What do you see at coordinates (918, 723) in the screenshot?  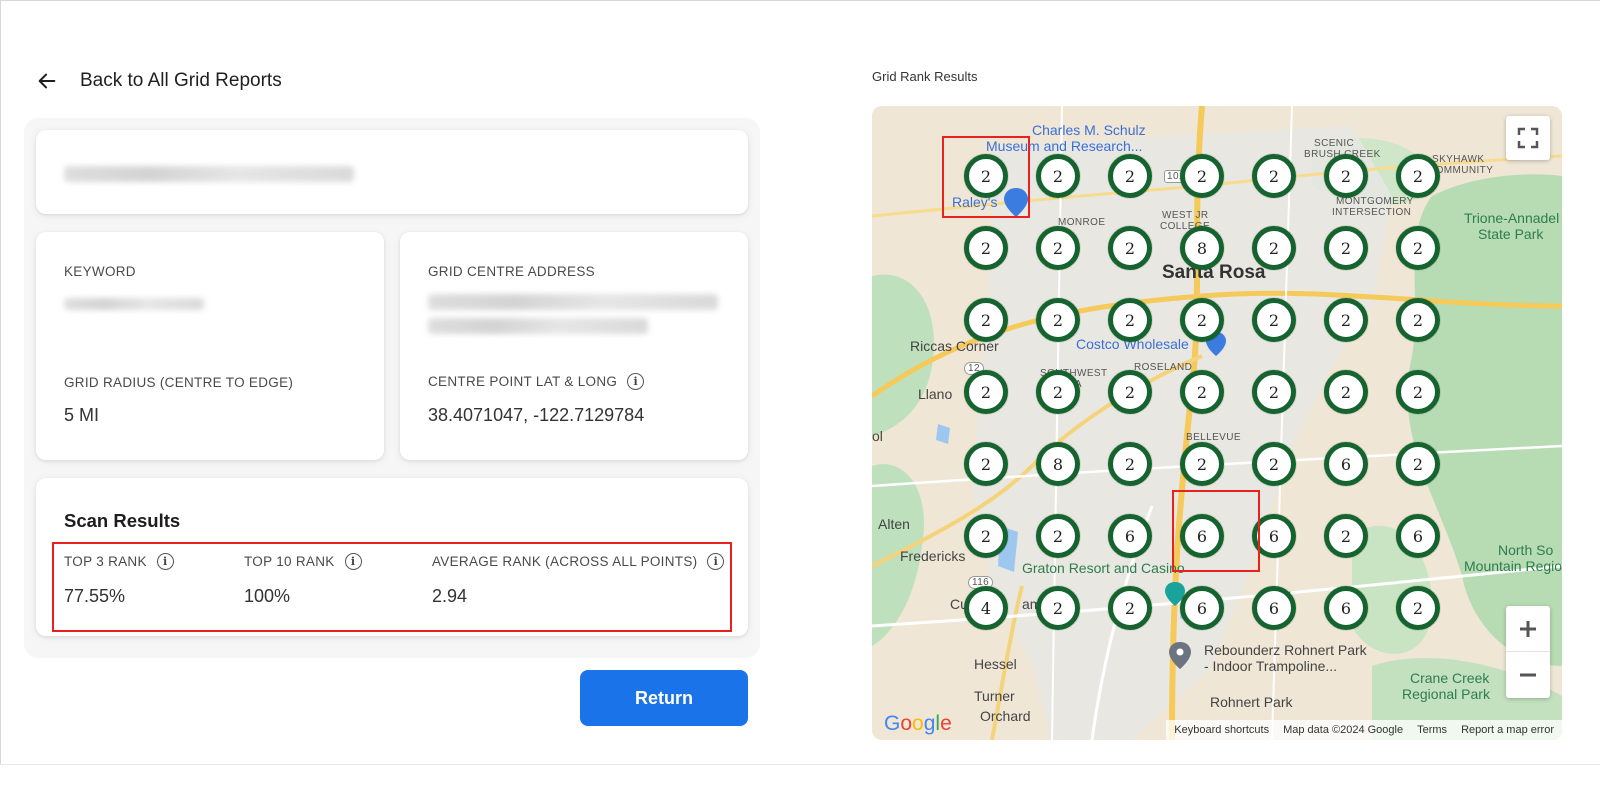 I see `google-logo: Google` at bounding box center [918, 723].